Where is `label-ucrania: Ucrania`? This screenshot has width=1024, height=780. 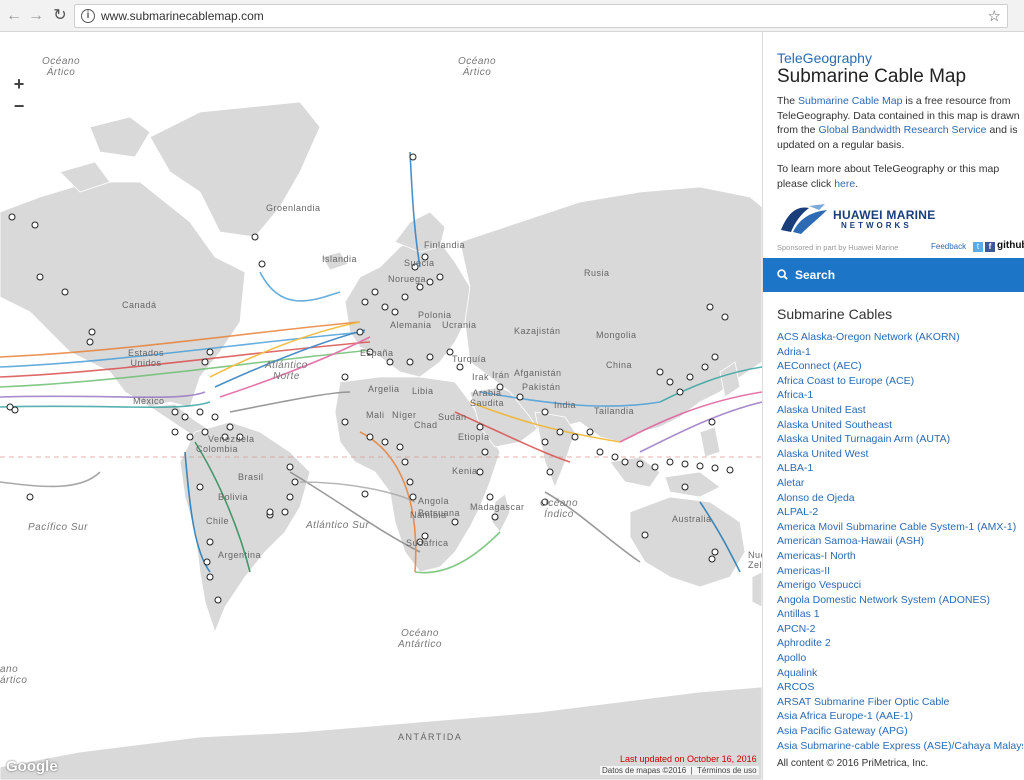
label-ucrania: Ucrania is located at coordinates (459, 325).